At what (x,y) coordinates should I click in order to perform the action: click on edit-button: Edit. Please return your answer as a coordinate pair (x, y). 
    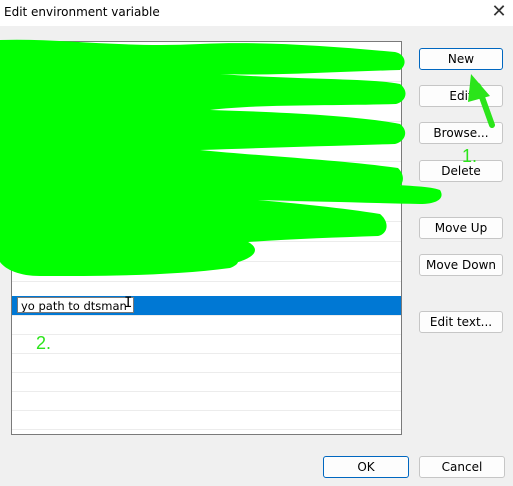
    Looking at the image, I should click on (461, 96).